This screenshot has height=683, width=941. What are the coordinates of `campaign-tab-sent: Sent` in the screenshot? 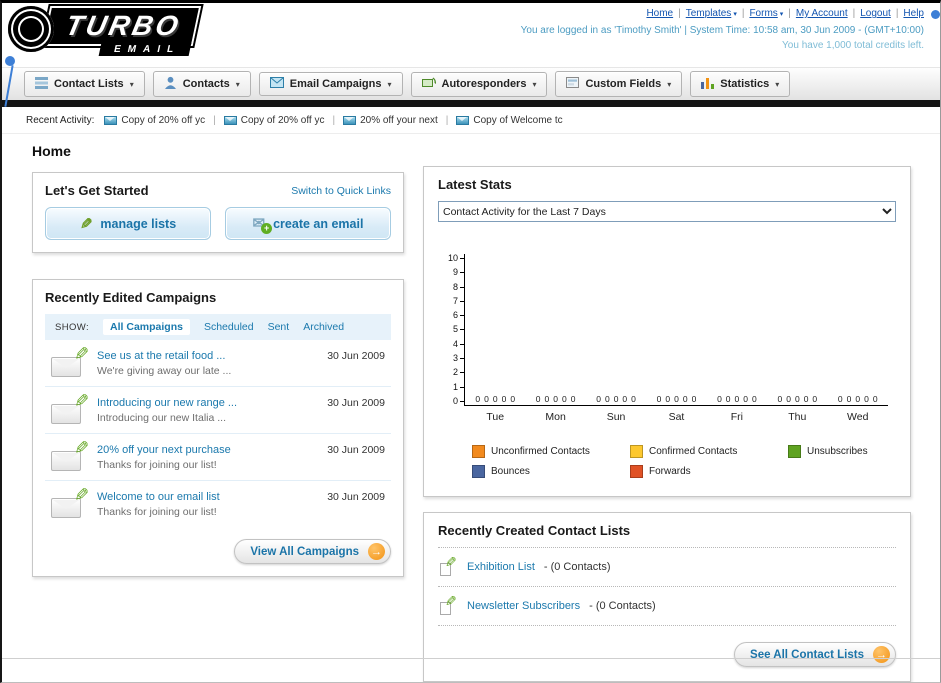 It's located at (279, 327).